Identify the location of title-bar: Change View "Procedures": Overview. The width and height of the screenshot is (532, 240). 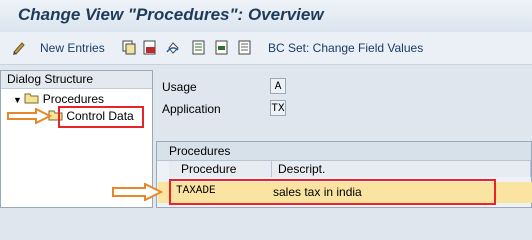
(266, 16).